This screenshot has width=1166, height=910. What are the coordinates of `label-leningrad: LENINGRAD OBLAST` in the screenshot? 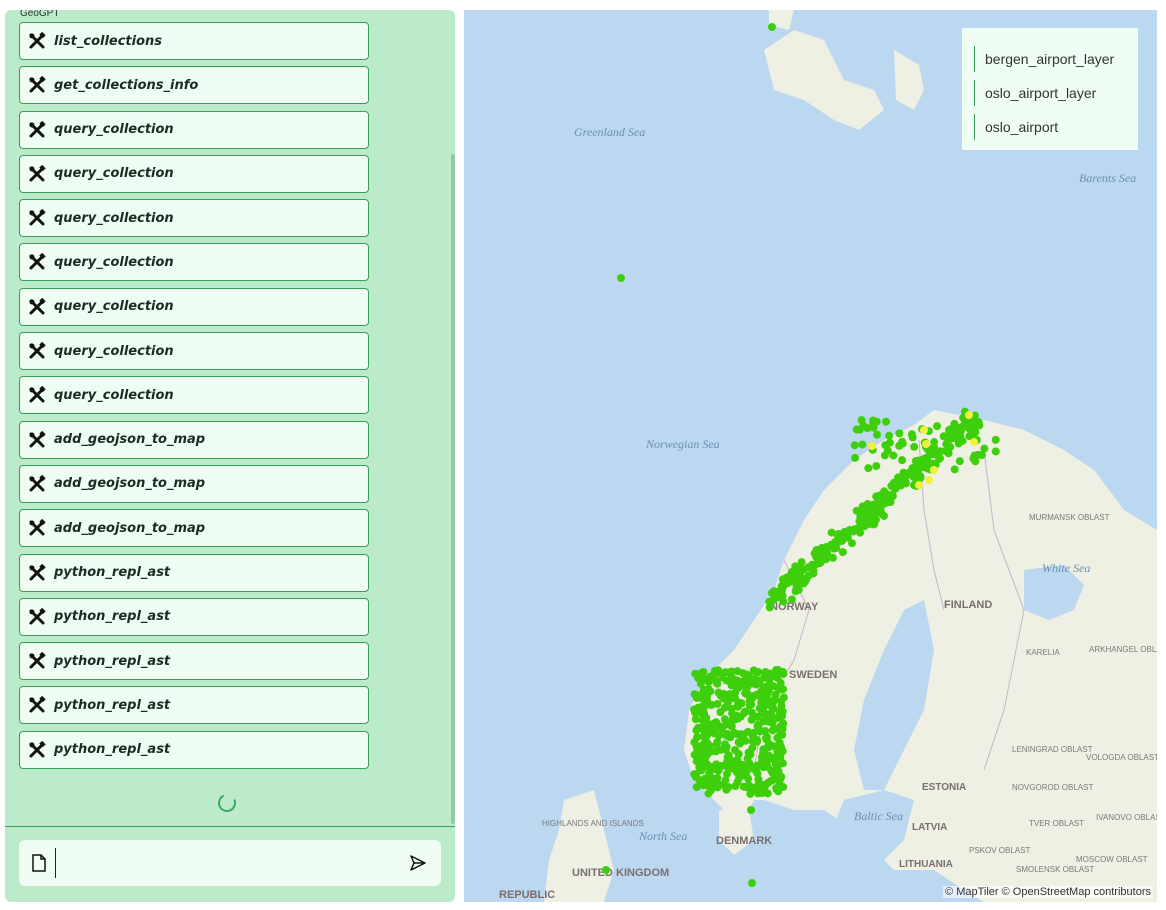 It's located at (1052, 749).